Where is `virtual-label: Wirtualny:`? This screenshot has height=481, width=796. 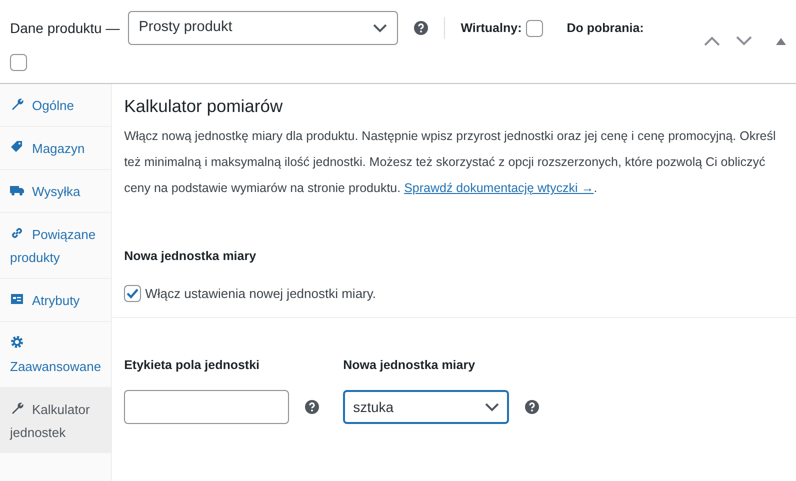
virtual-label: Wirtualny: is located at coordinates (491, 28).